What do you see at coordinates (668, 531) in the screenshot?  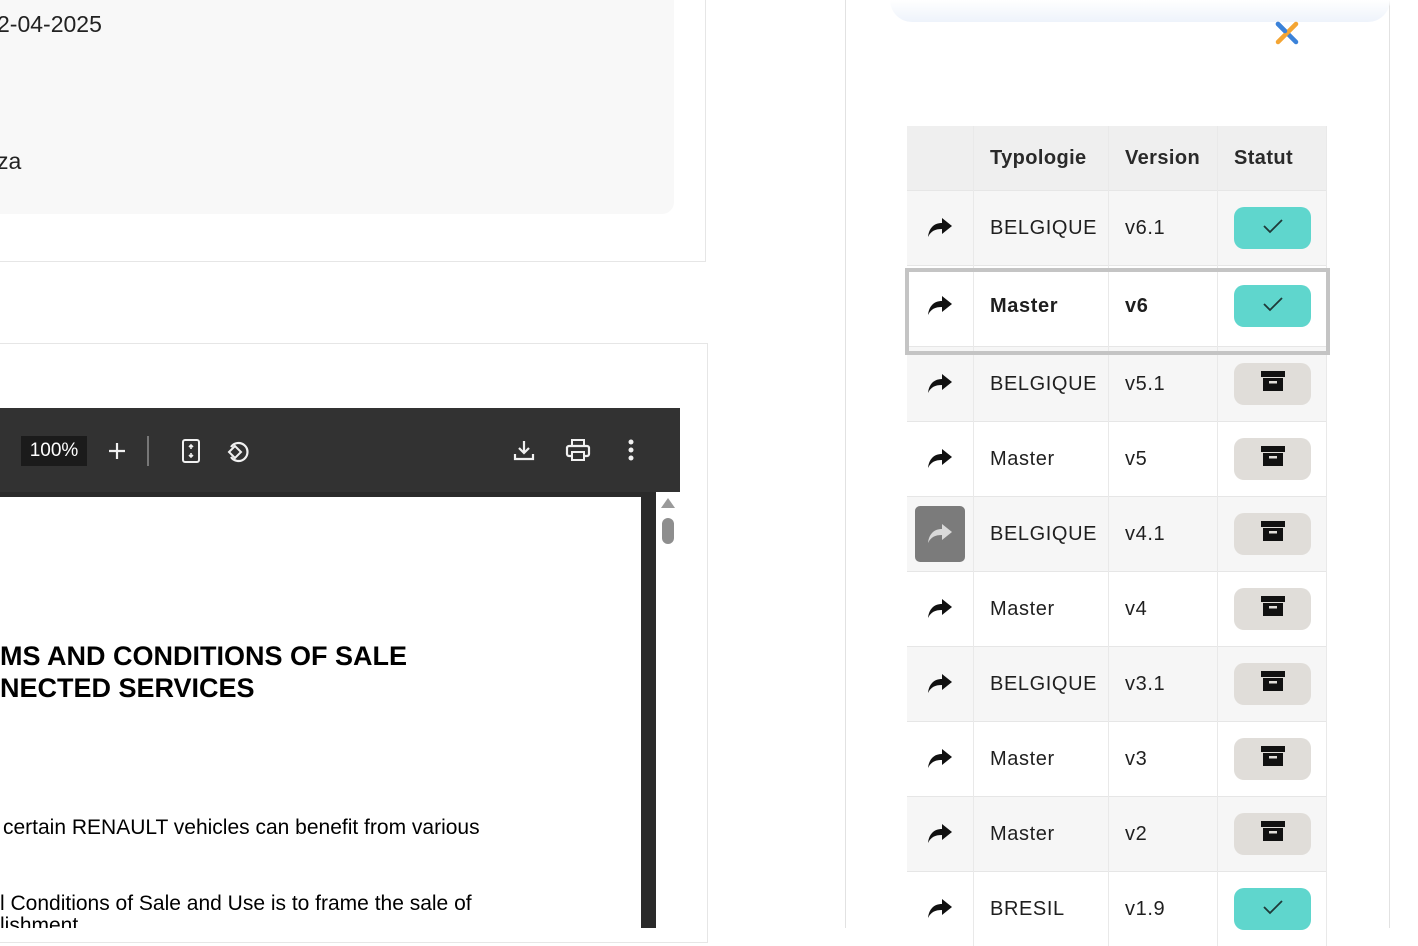 I see `scrollbar-thumb` at bounding box center [668, 531].